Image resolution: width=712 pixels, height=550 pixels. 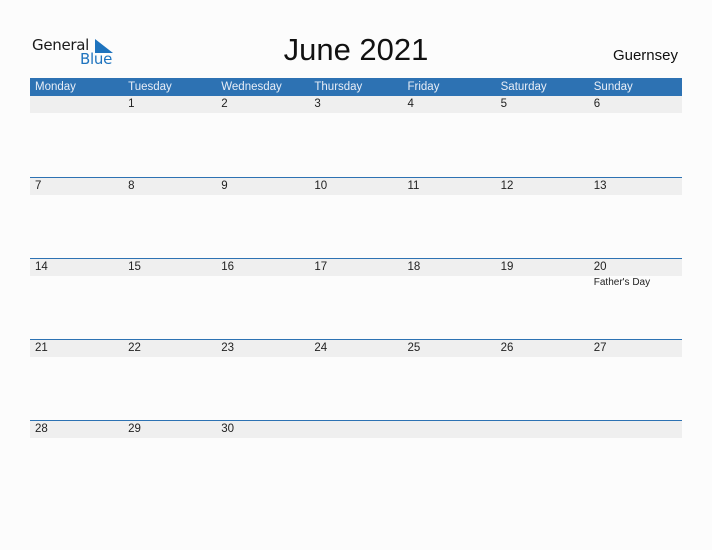 I want to click on day-number: 21, so click(x=41, y=348).